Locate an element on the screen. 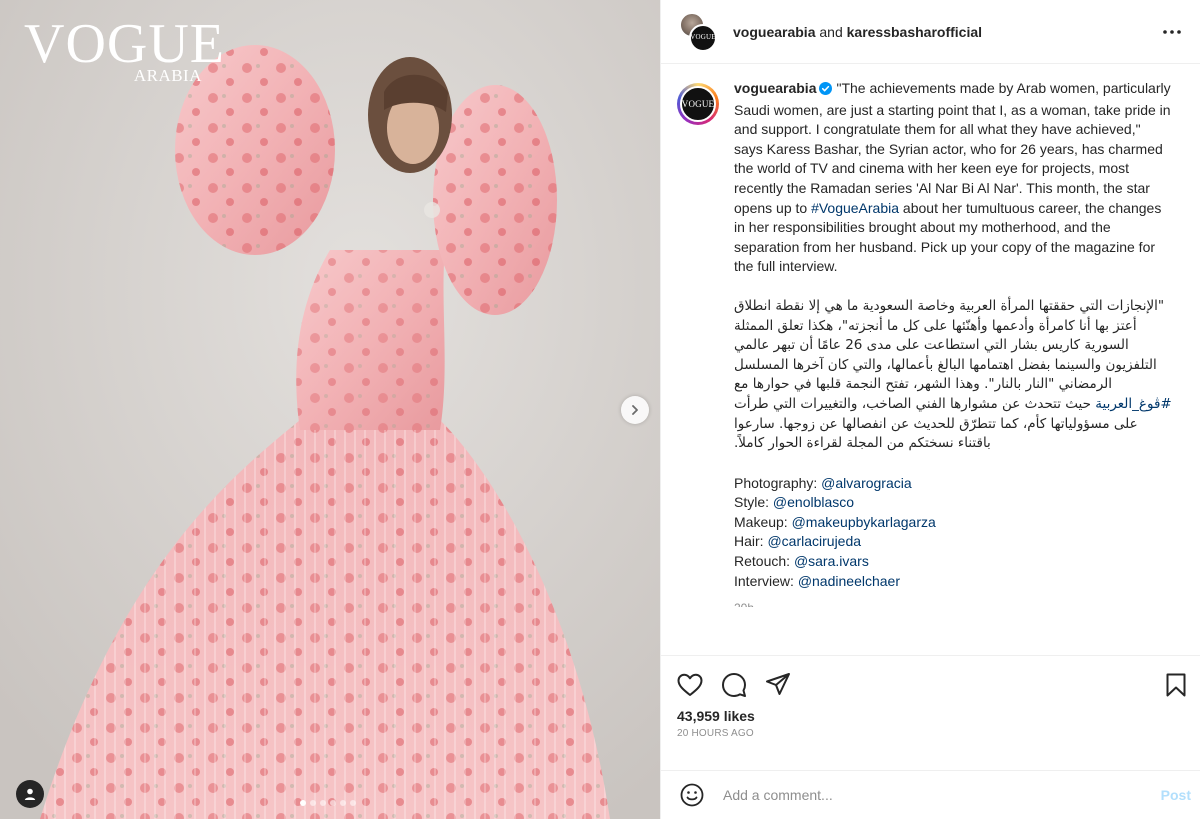 The width and height of the screenshot is (1200, 819). mention-link: @nadineelchaer is located at coordinates (849, 581).